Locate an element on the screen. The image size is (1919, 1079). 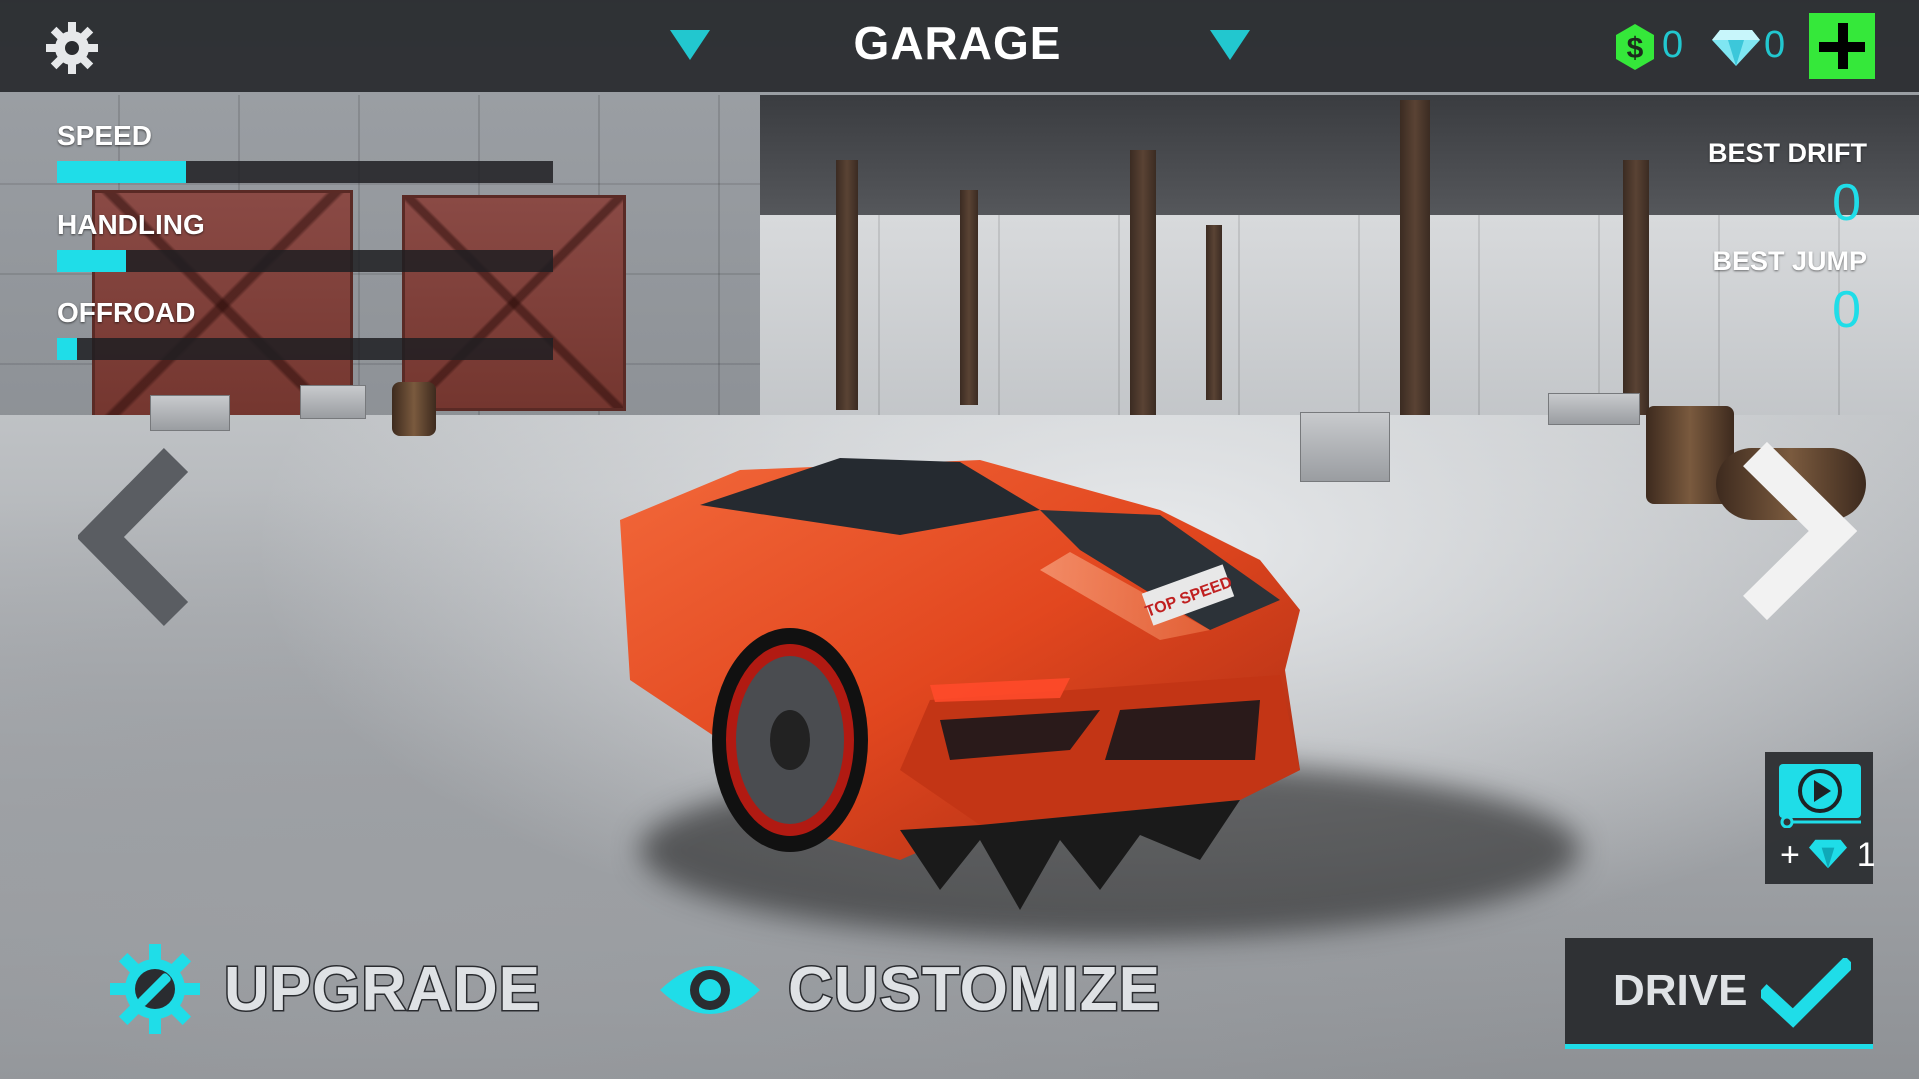
stat-label-handling: HANDLING is located at coordinates (131, 224).